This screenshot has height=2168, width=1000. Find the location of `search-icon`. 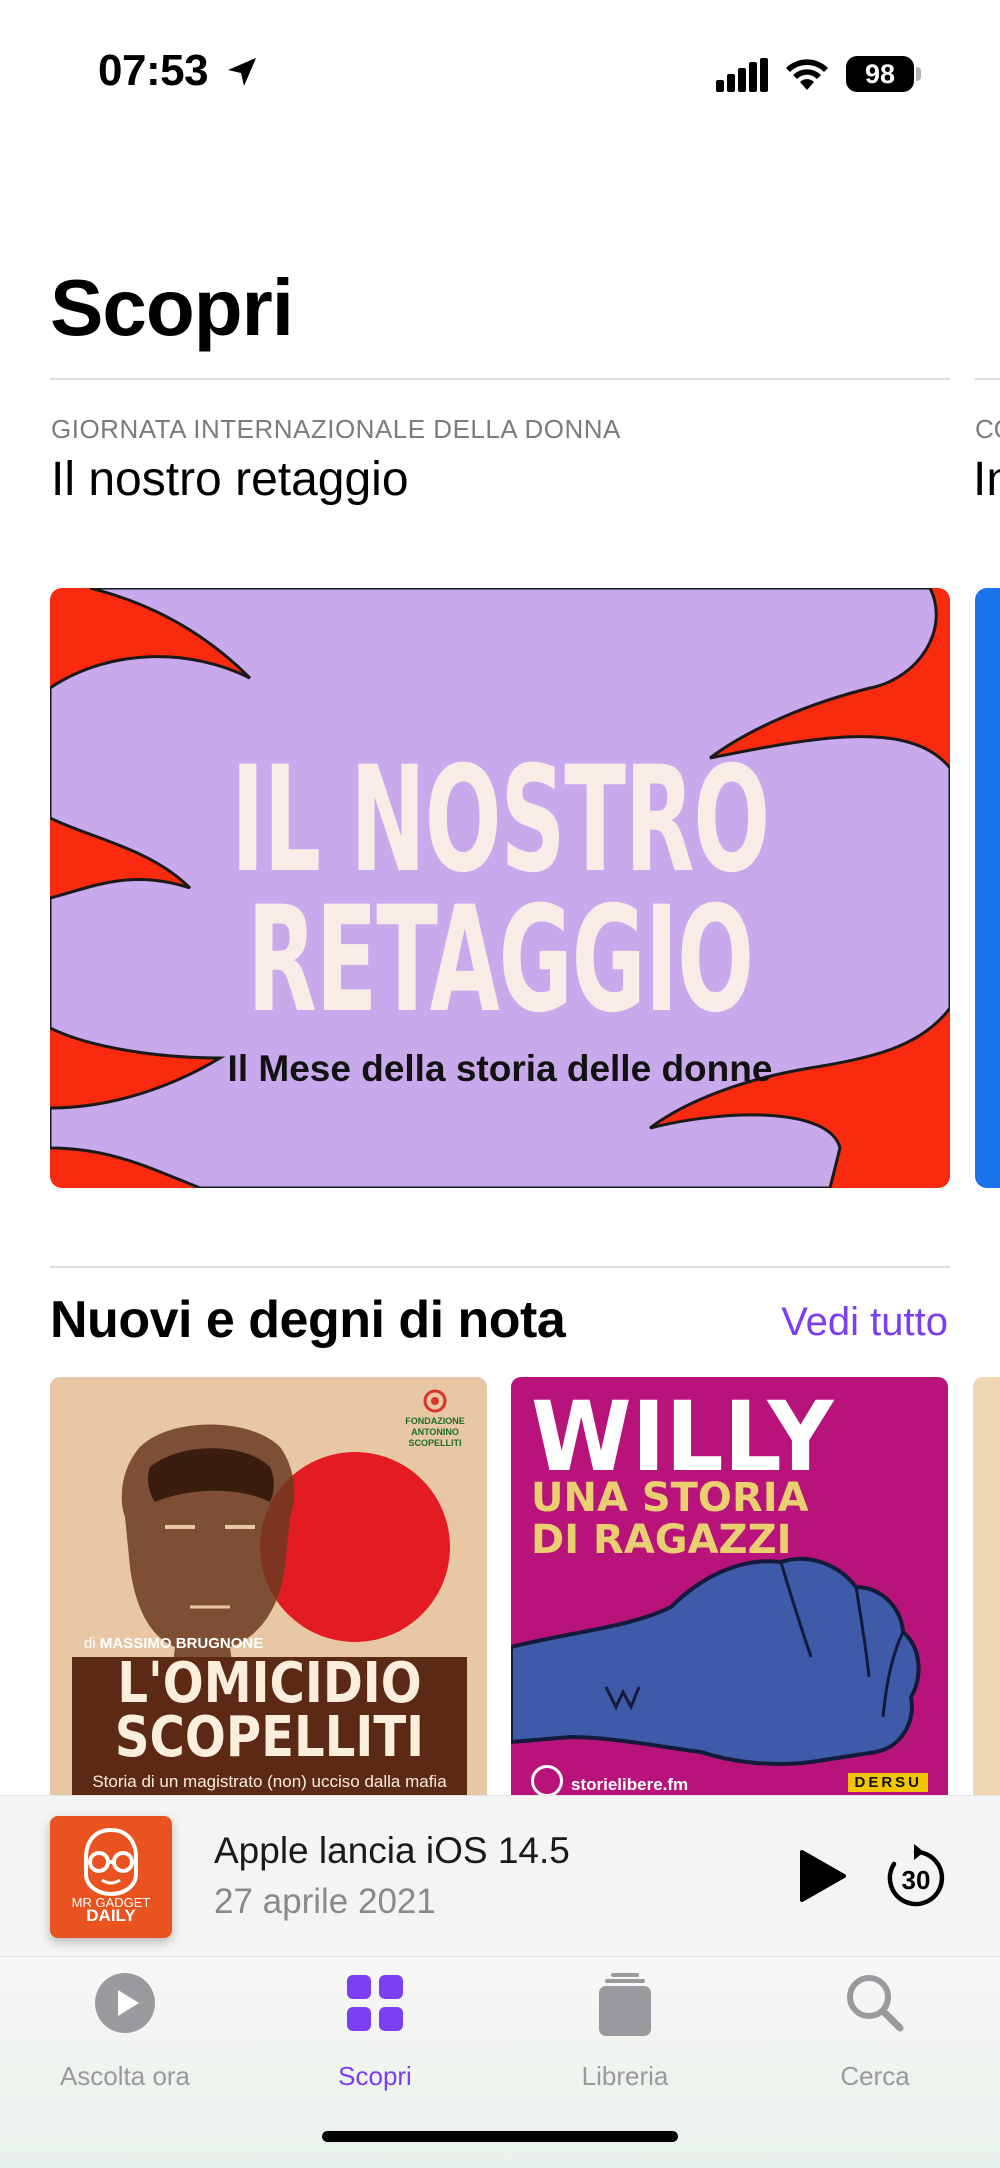

search-icon is located at coordinates (875, 2003).